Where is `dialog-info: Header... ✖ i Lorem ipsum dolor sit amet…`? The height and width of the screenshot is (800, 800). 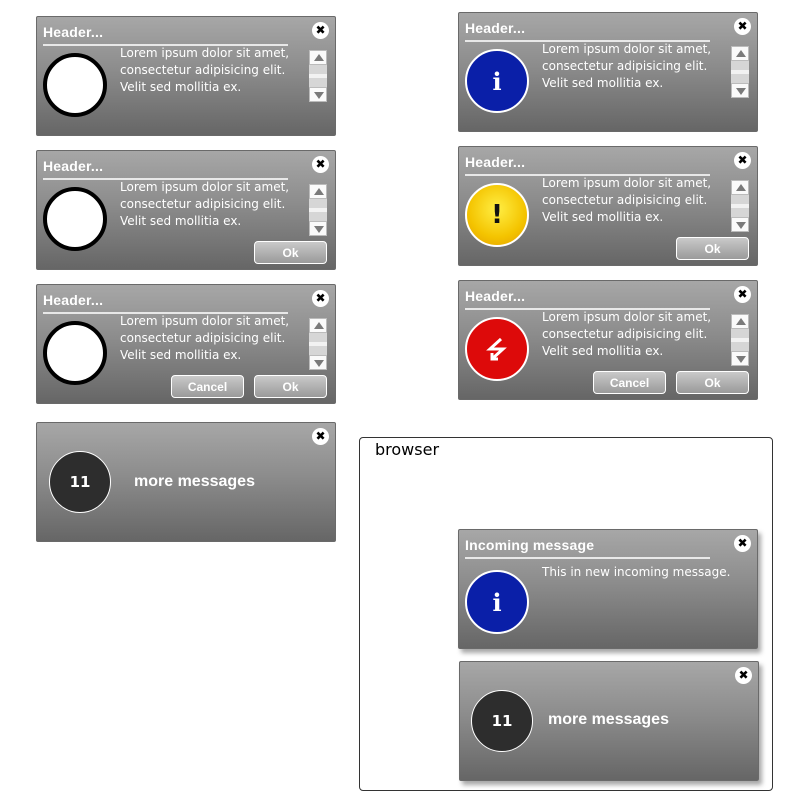 dialog-info: Header... ✖ i Lorem ipsum dolor sit amet… is located at coordinates (608, 72).